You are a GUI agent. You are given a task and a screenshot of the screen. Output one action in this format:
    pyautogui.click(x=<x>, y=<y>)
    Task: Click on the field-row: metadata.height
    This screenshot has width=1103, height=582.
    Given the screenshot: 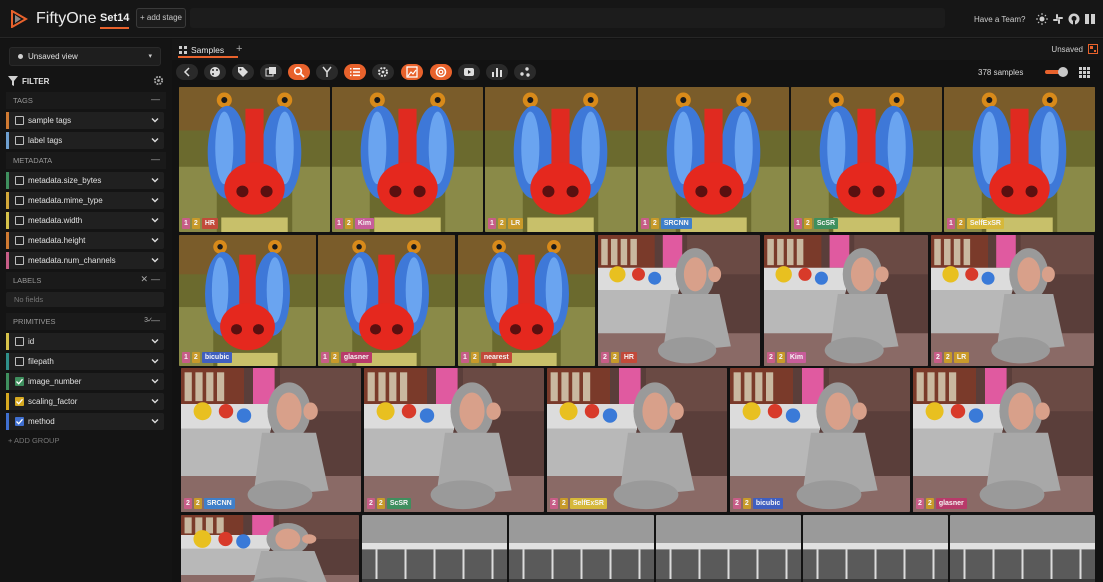 What is the action you would take?
    pyautogui.click(x=85, y=240)
    